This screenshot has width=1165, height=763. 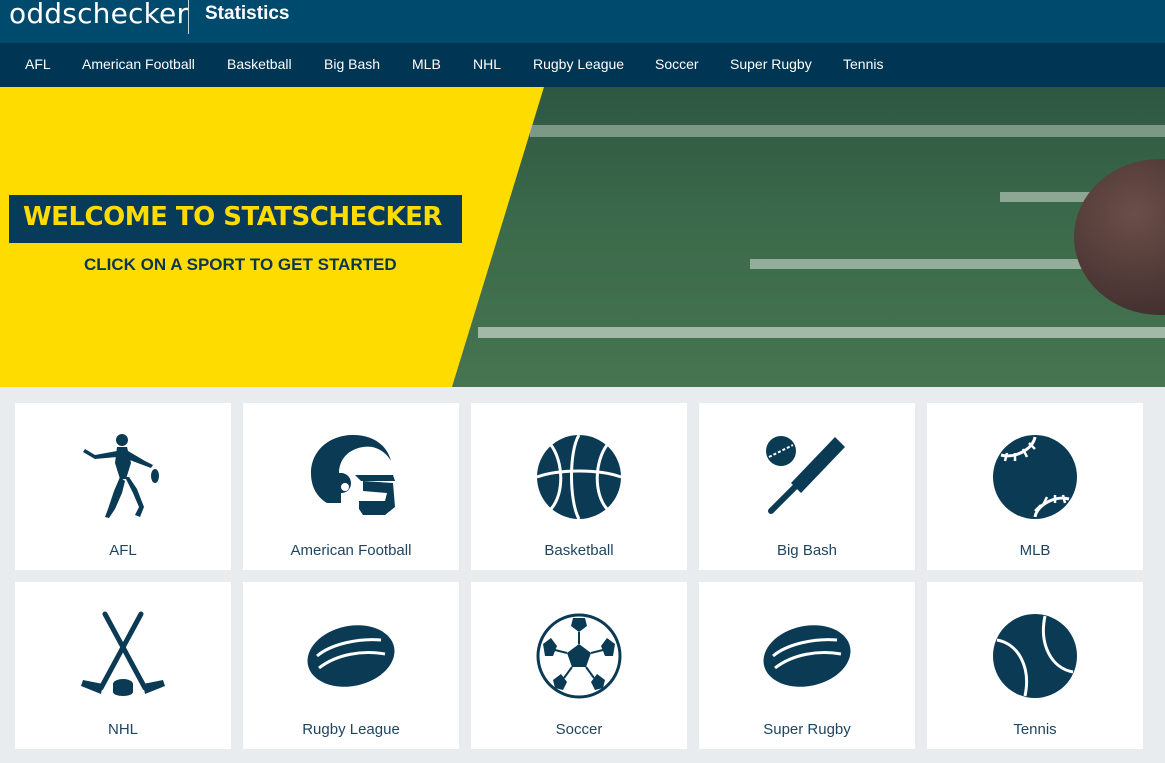 I want to click on oddschecker-logo: oddschecker, so click(x=98, y=15).